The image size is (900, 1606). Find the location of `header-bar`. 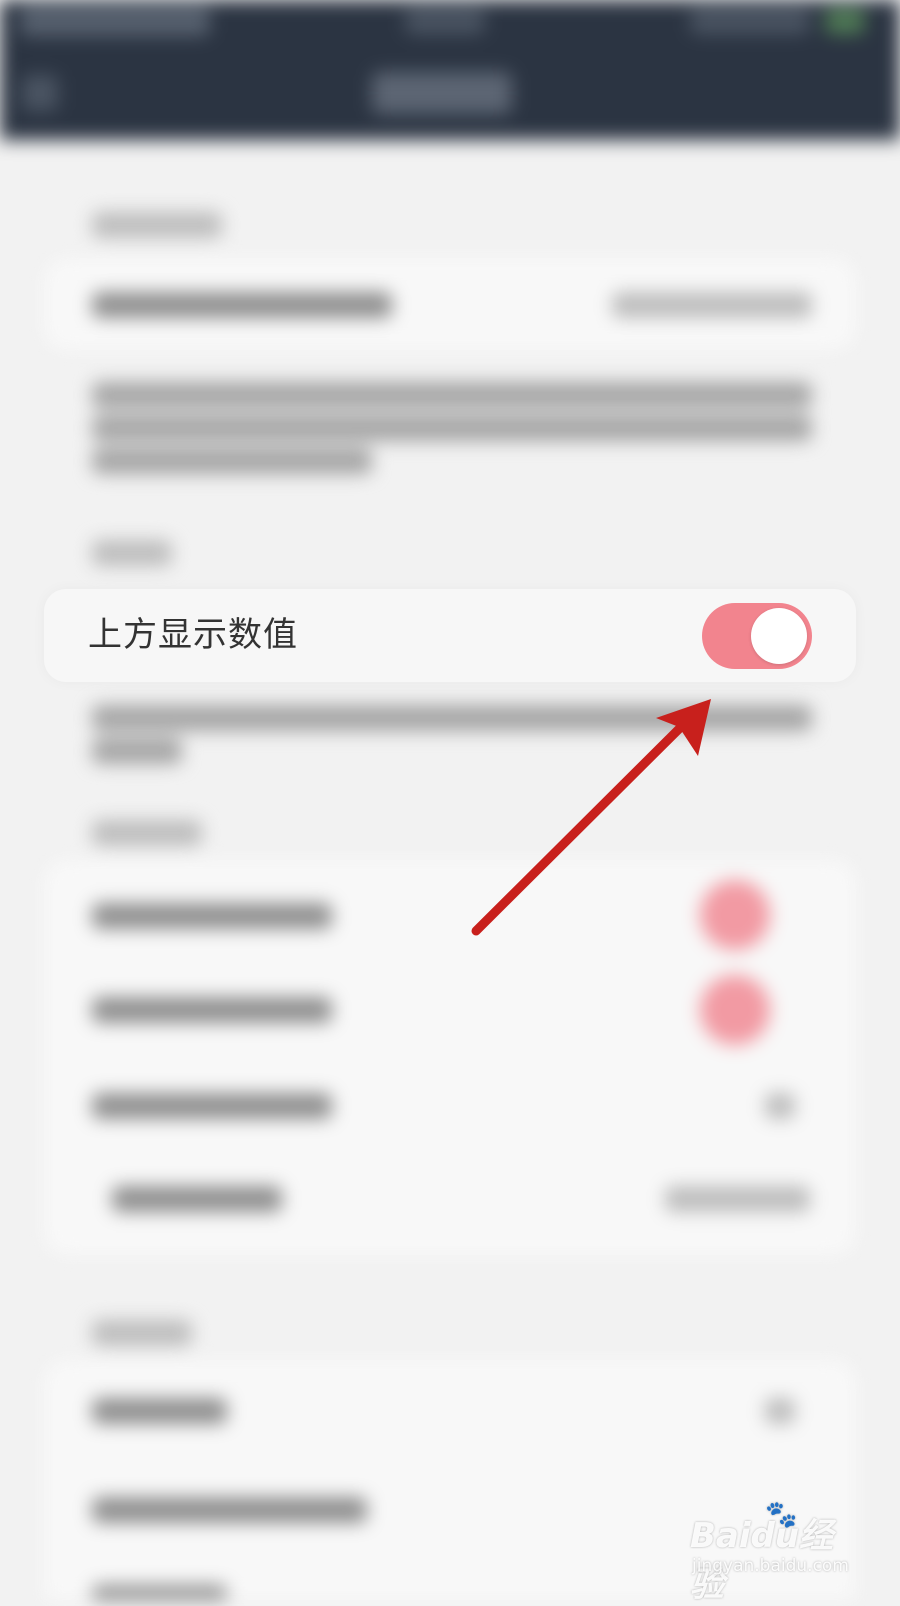

header-bar is located at coordinates (450, 70).